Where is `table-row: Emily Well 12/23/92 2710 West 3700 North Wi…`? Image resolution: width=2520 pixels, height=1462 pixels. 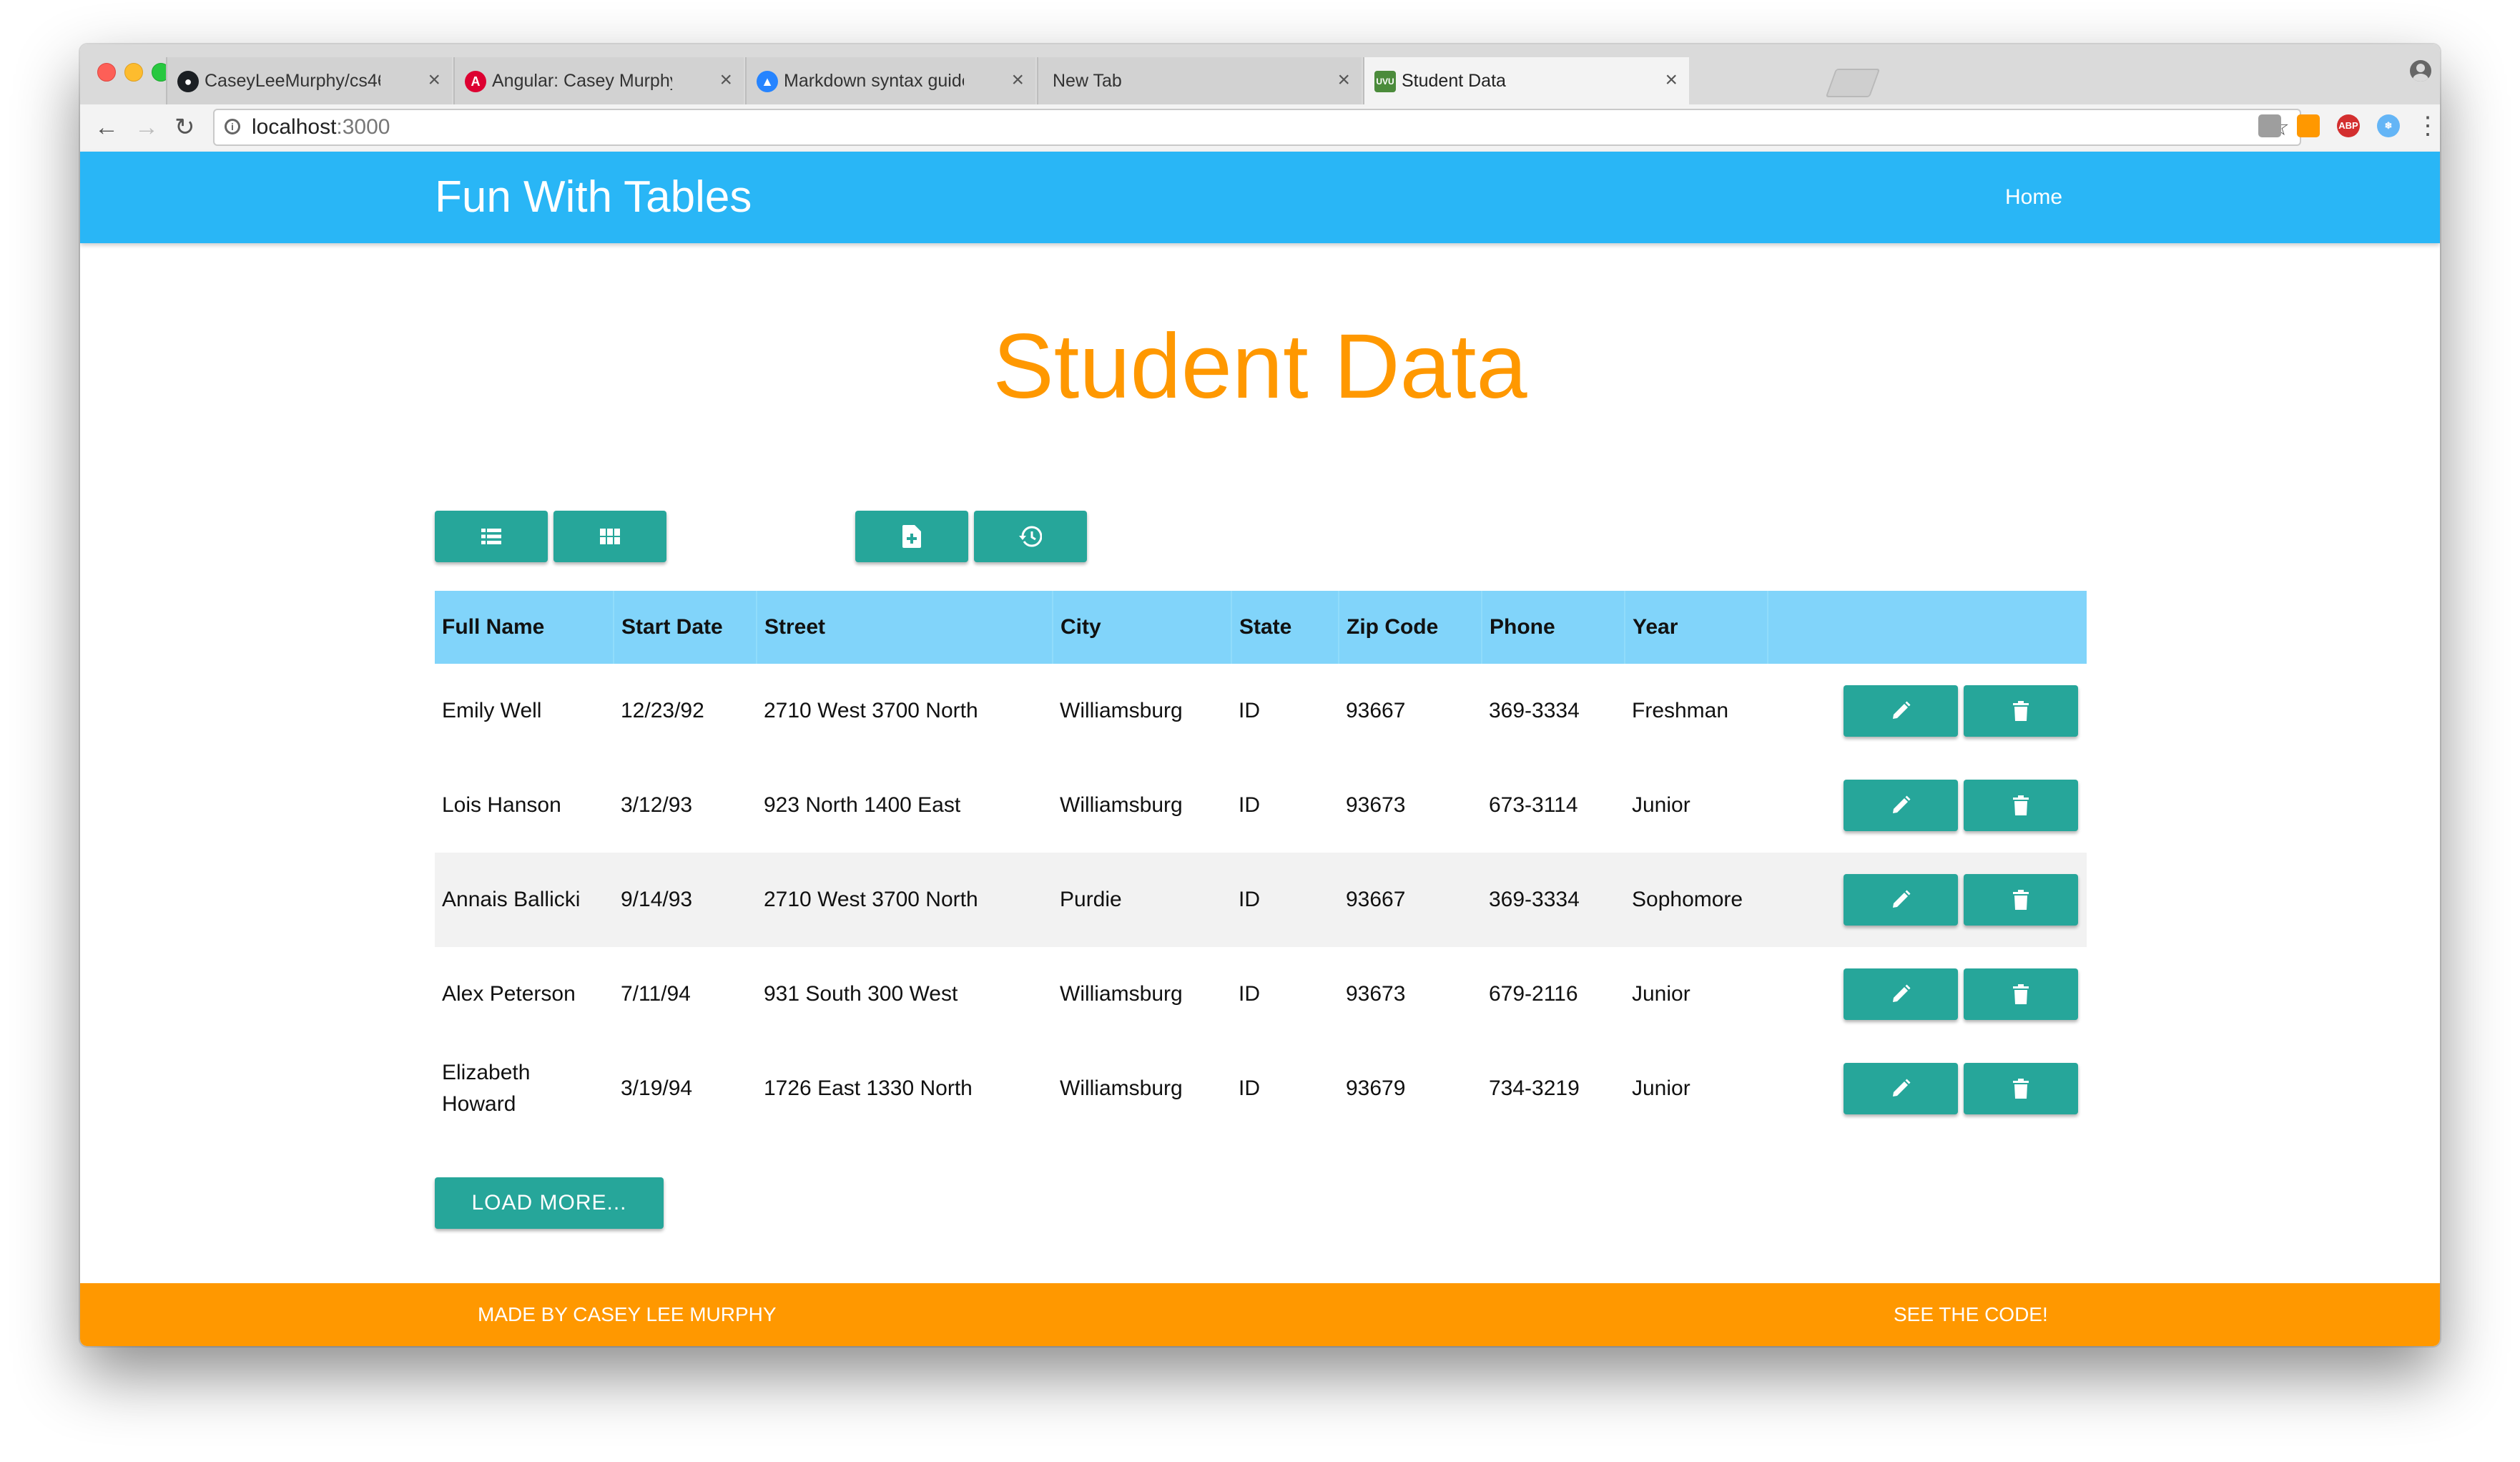
table-row: Emily Well 12/23/92 2710 West 3700 North Wi… is located at coordinates (1261, 711).